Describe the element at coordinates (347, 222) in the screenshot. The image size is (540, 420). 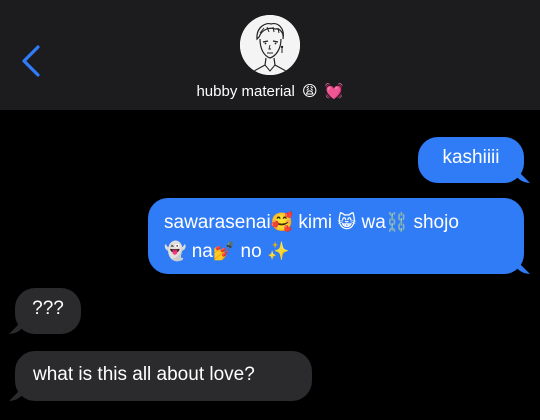
I see `grinning-cat-emoji: 😸` at that location.